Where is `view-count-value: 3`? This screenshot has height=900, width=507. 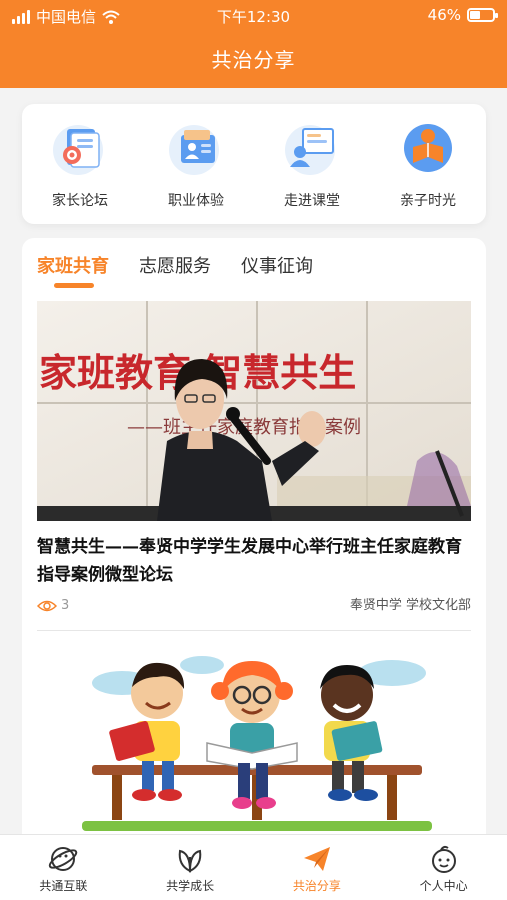 view-count-value: 3 is located at coordinates (65, 605).